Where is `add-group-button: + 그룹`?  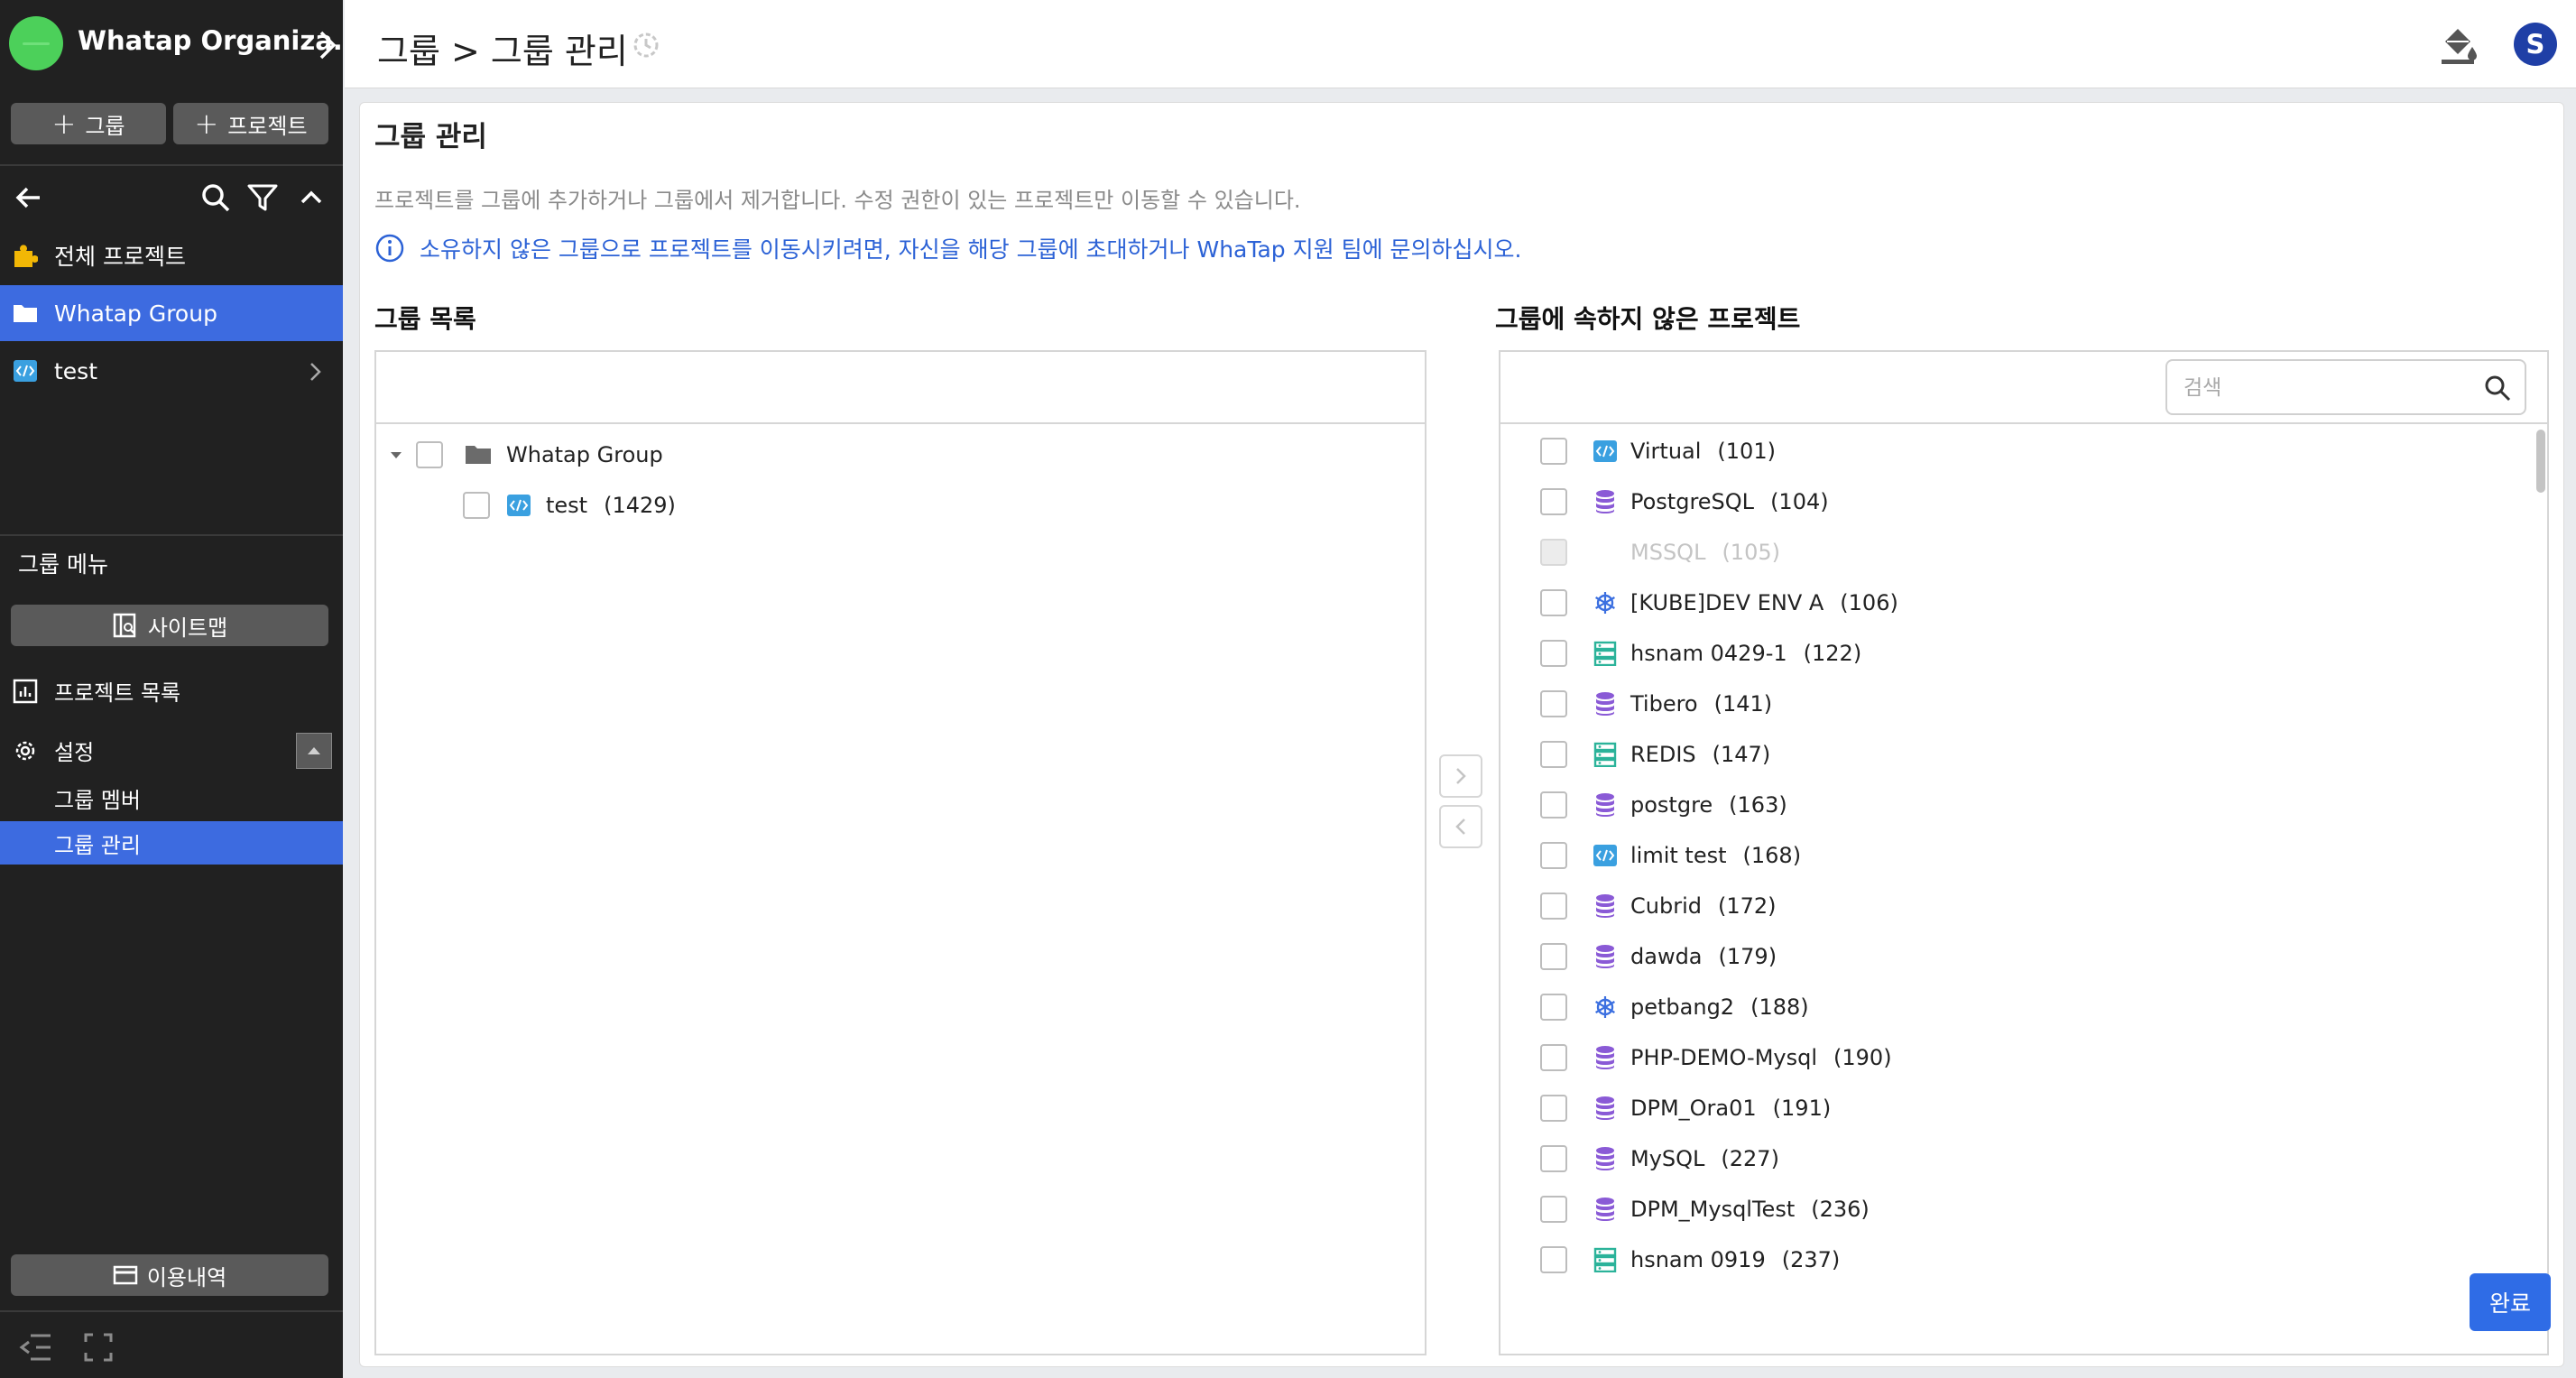
add-group-button: + 그룹 is located at coordinates (88, 123).